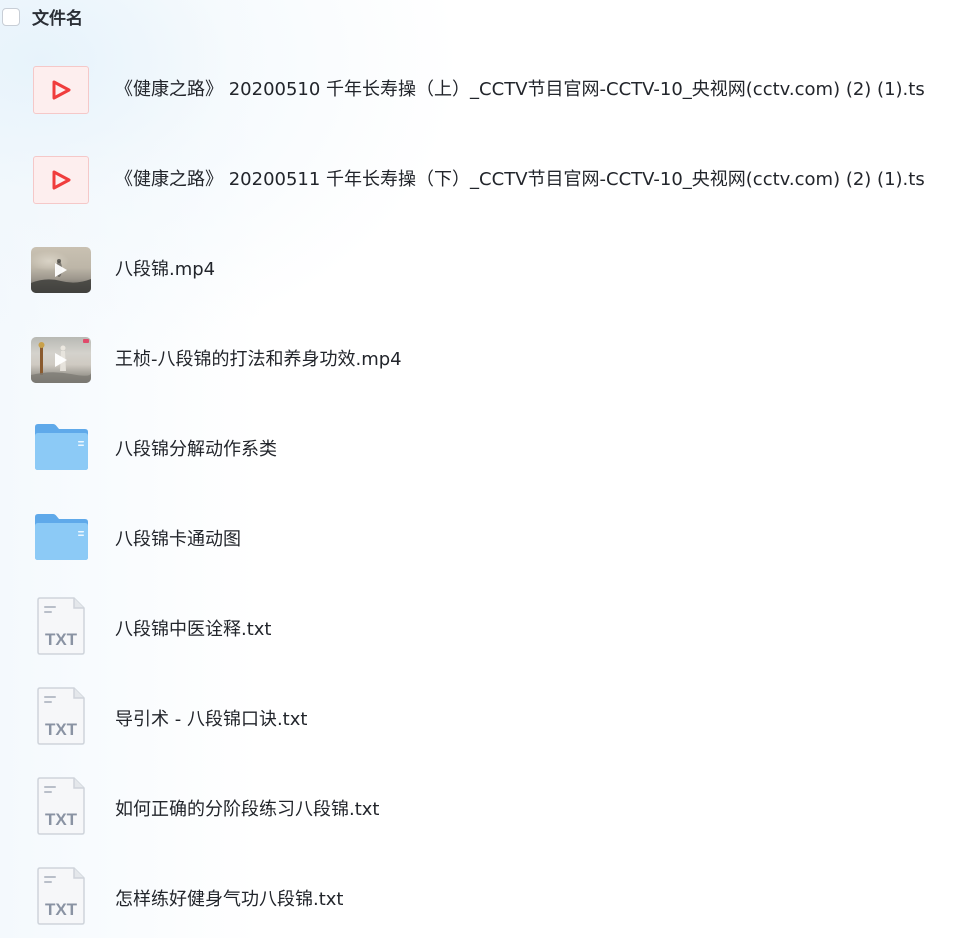 The height and width of the screenshot is (945, 969). What do you see at coordinates (484, 540) in the screenshot?
I see `file-row: 八段锦卡通动图` at bounding box center [484, 540].